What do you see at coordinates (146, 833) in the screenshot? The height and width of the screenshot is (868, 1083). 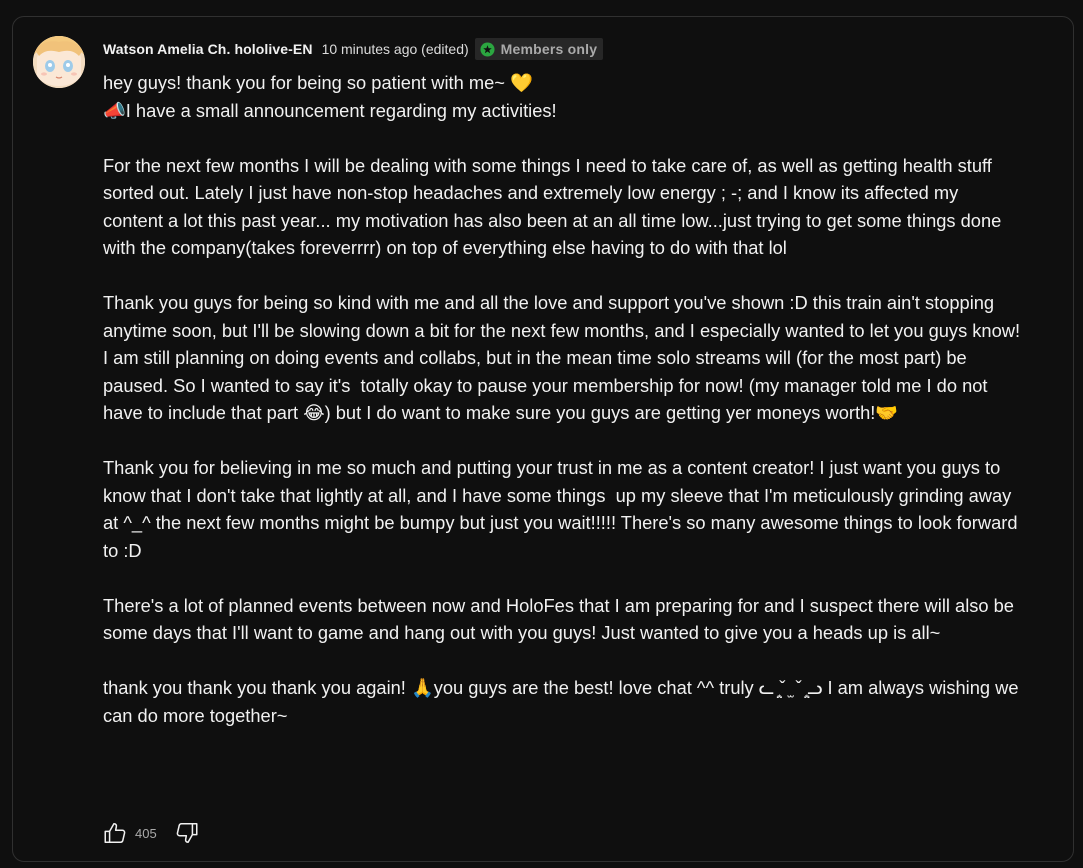 I see `like-count: 405` at bounding box center [146, 833].